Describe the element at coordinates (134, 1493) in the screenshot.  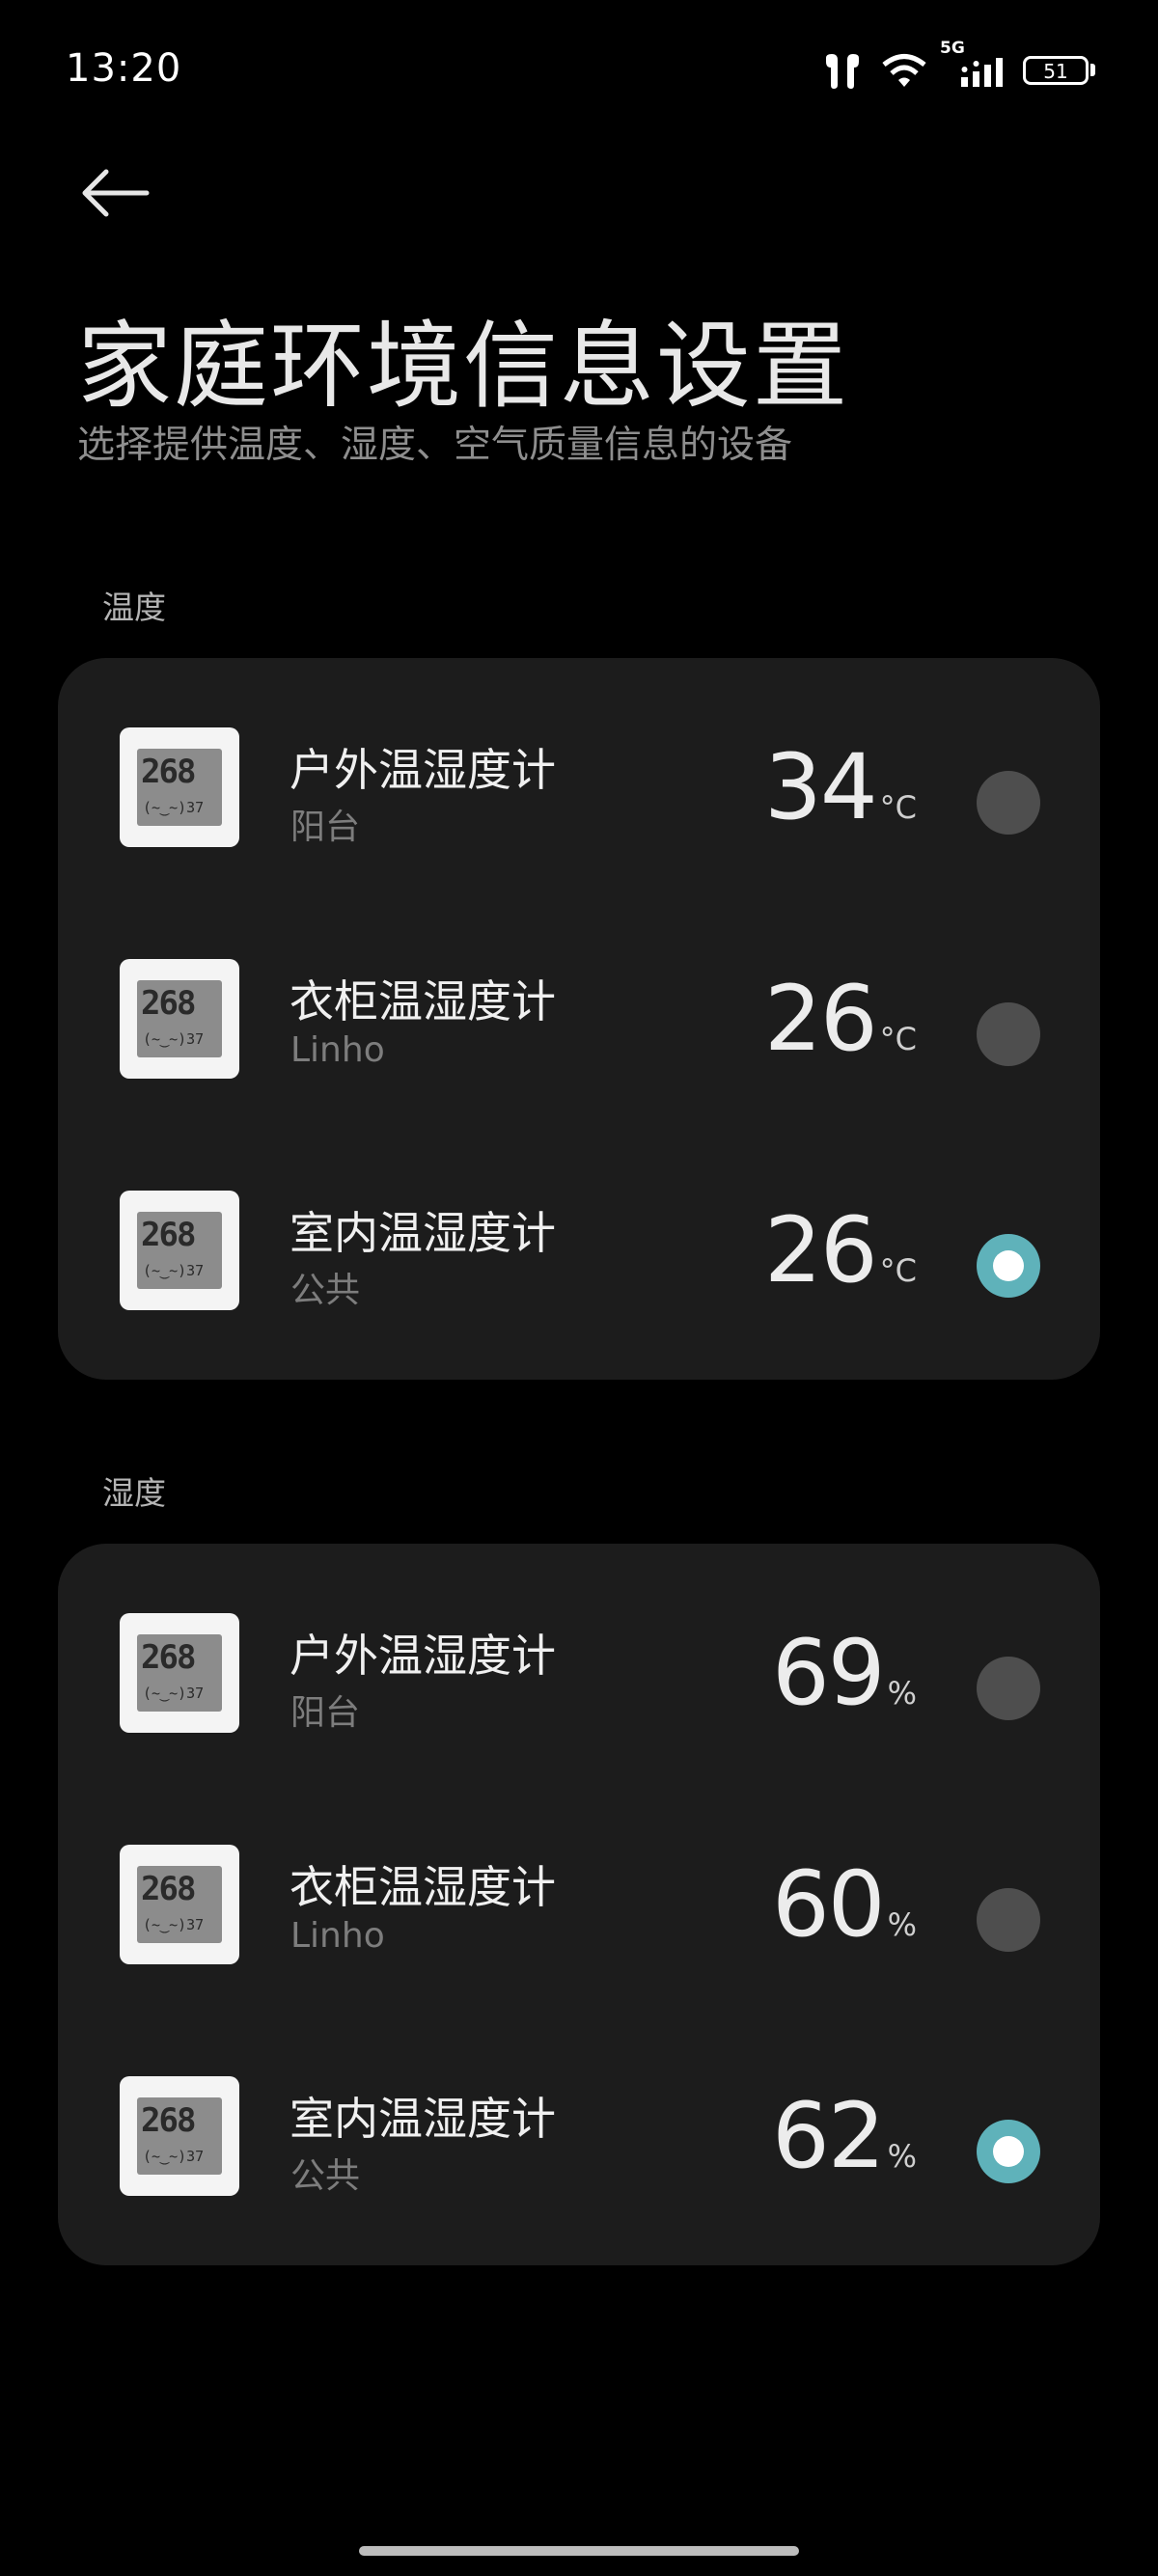
I see `section-label-humidity: 湿度` at that location.